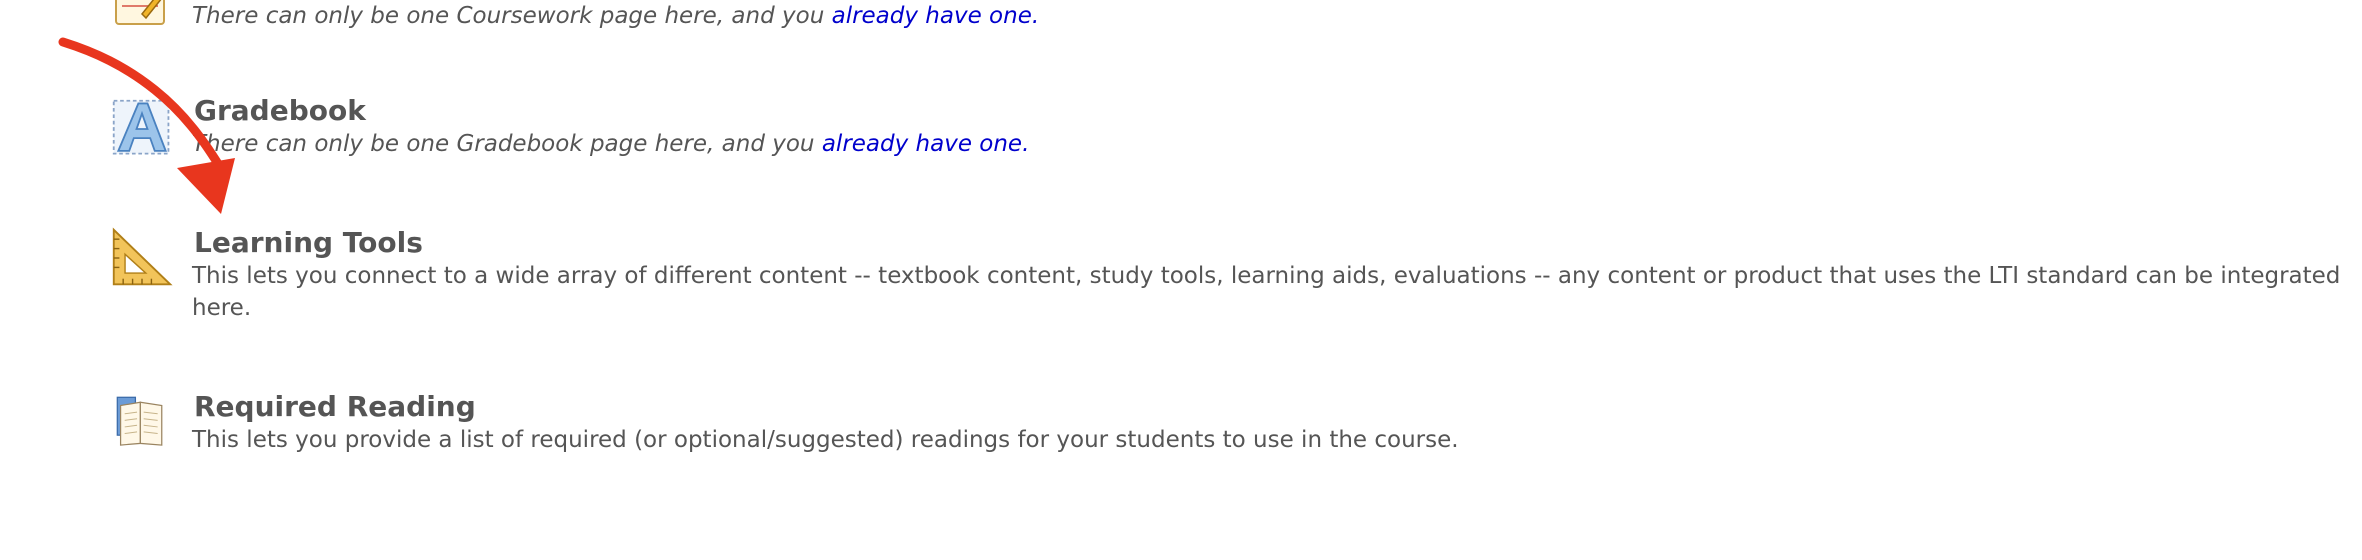 The height and width of the screenshot is (560, 2362). What do you see at coordinates (308, 243) in the screenshot?
I see `learning-tools-title: Learning Tools` at bounding box center [308, 243].